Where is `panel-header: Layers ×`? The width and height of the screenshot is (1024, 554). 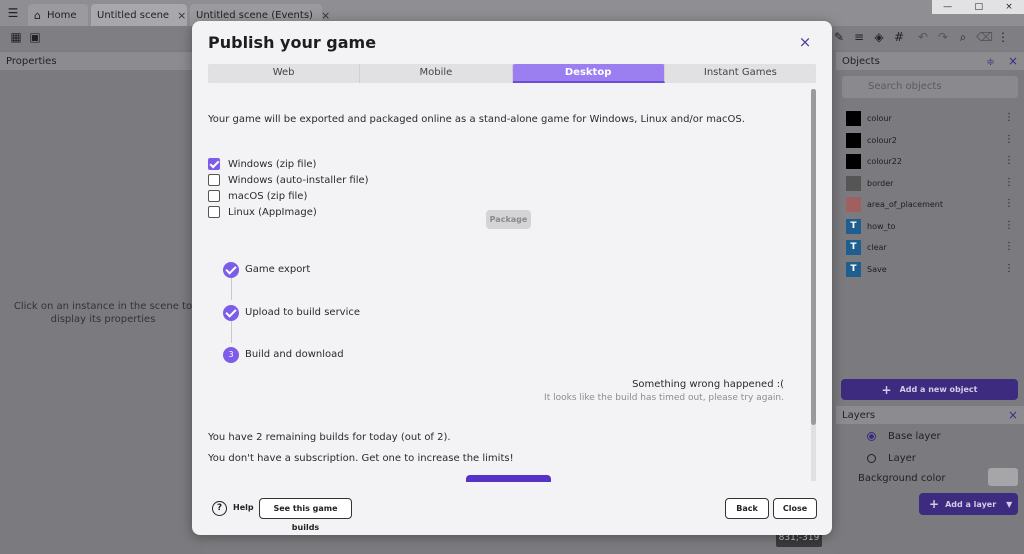
panel-header: Layers × is located at coordinates (930, 415).